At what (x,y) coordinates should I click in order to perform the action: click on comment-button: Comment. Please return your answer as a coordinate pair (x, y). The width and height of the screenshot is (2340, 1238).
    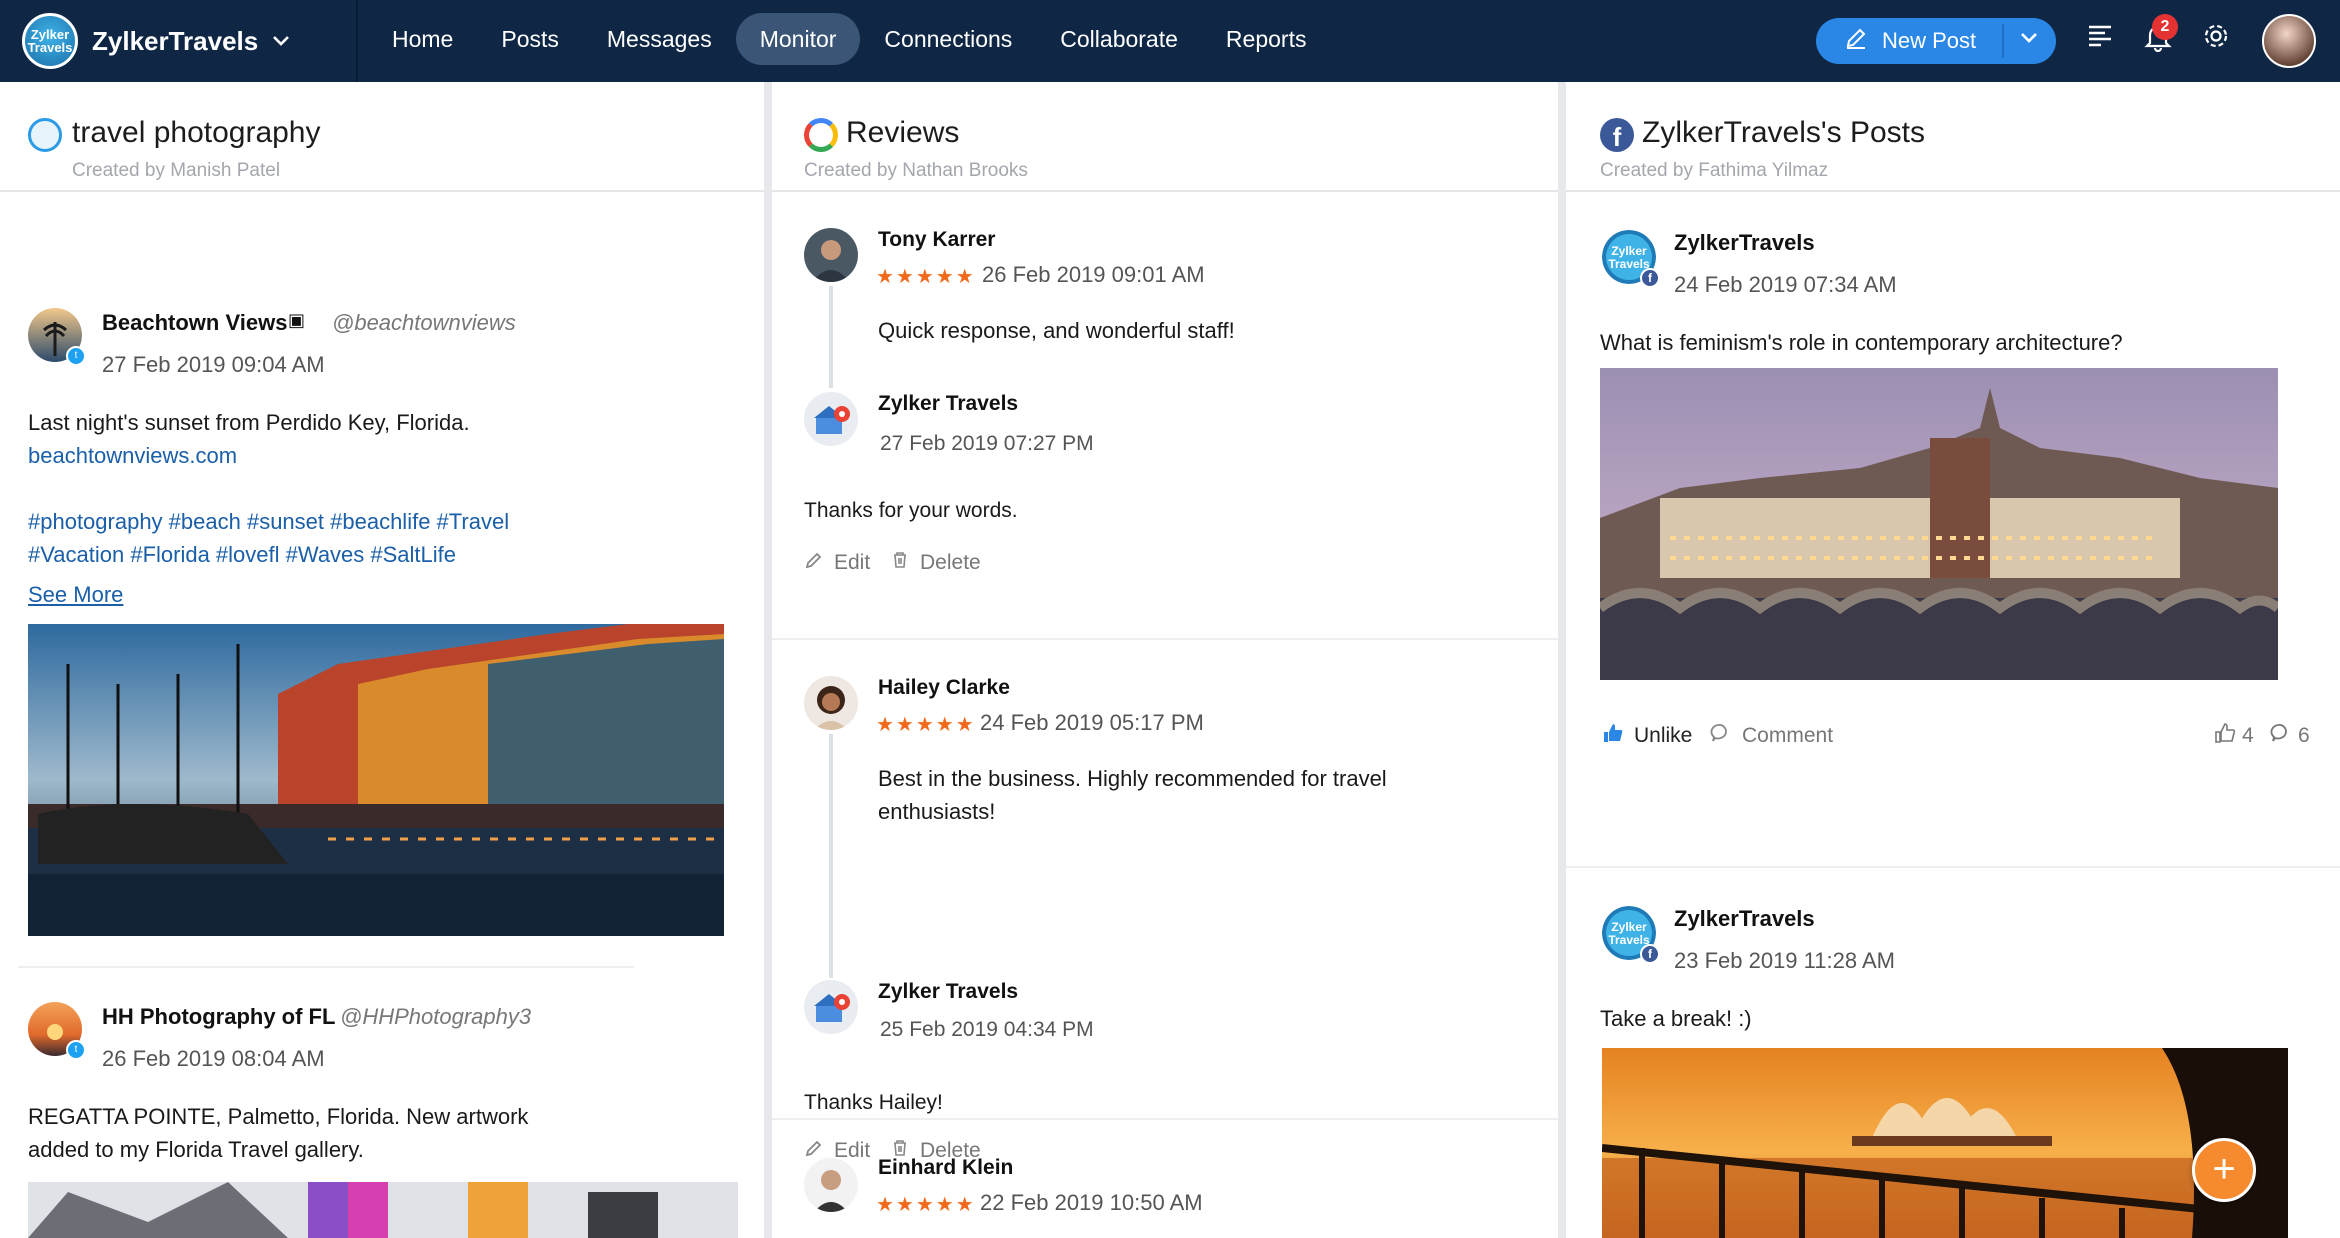
    Looking at the image, I should click on (1771, 736).